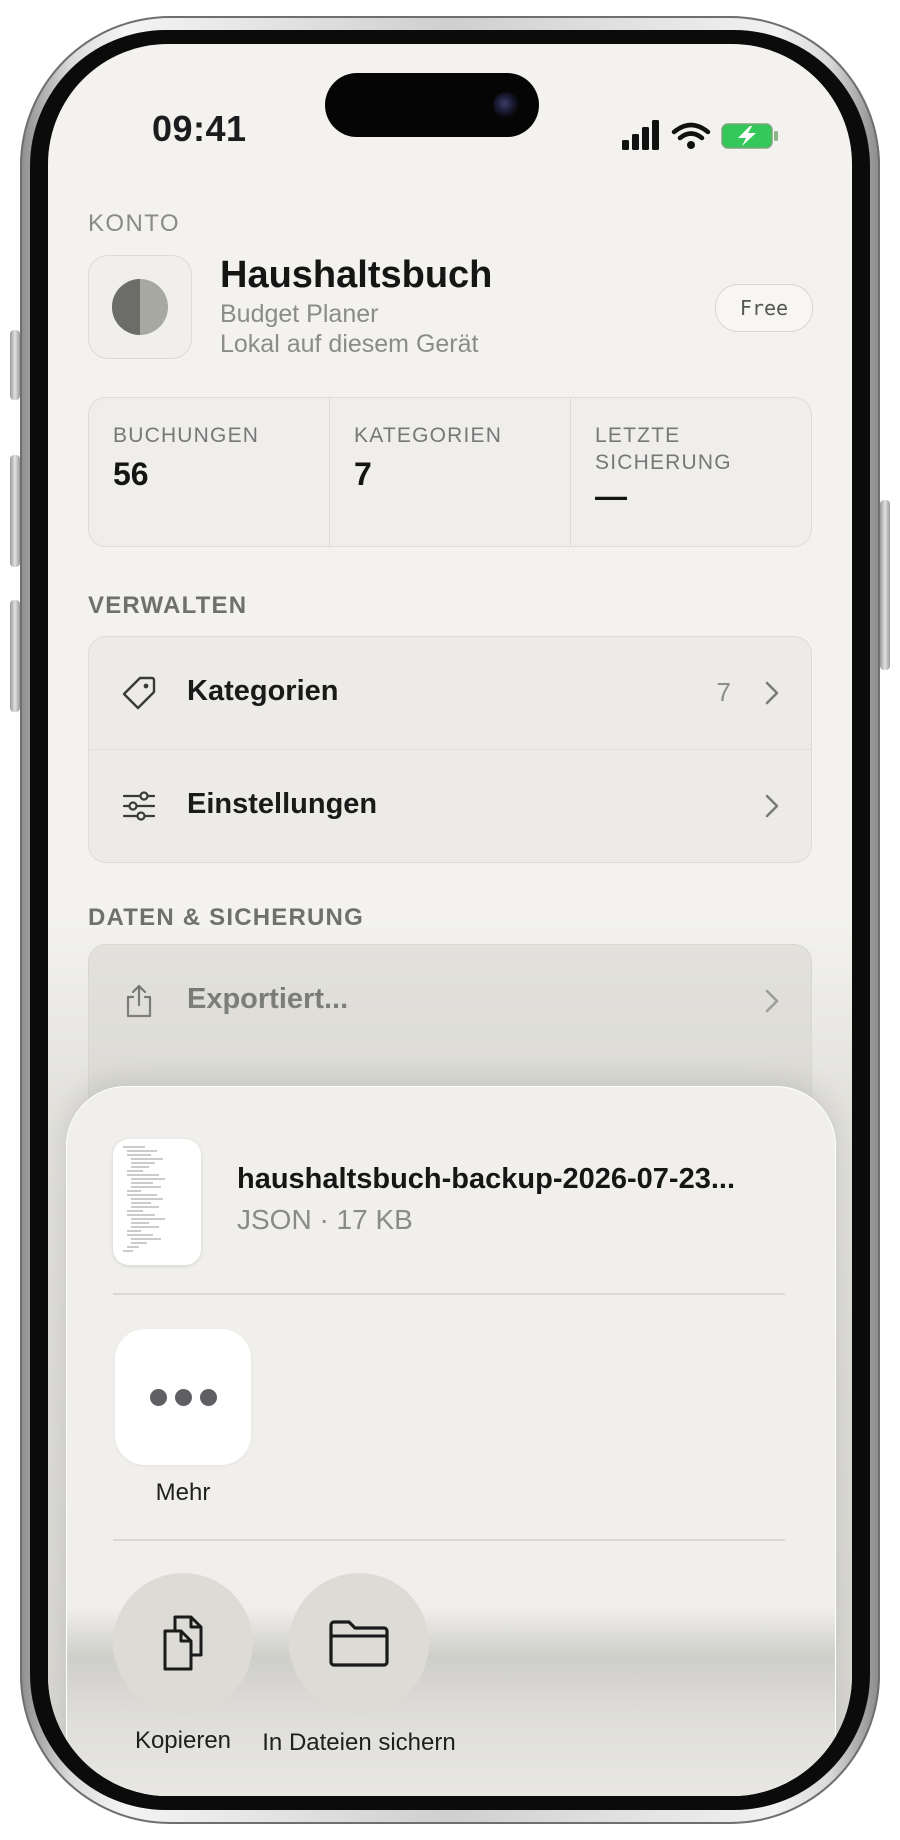 This screenshot has height=1840, width=900. I want to click on volume-up-button, so click(15, 511).